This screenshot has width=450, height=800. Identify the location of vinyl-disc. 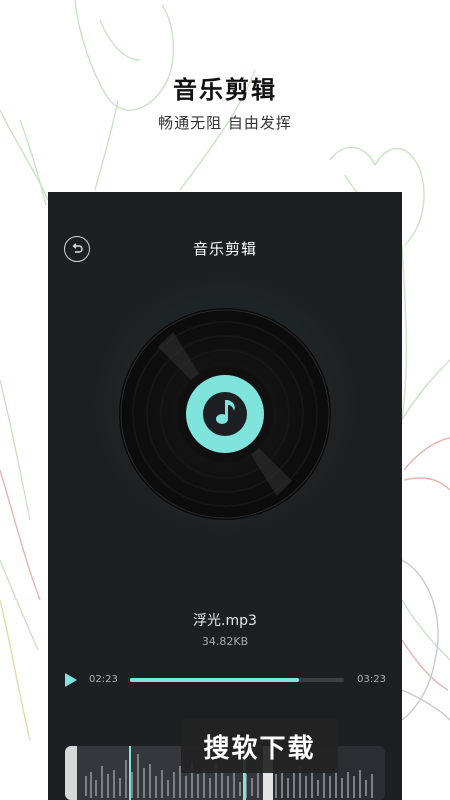
(225, 414).